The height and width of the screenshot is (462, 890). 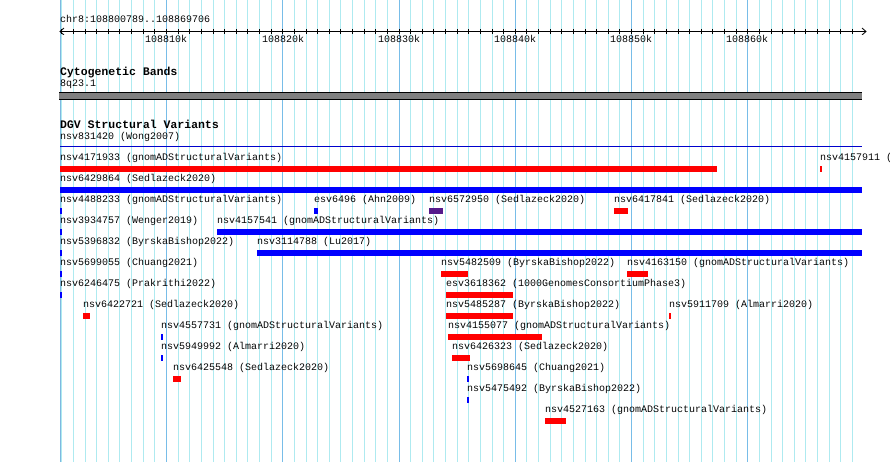 I want to click on band-label: 8q23.1, so click(x=78, y=85).